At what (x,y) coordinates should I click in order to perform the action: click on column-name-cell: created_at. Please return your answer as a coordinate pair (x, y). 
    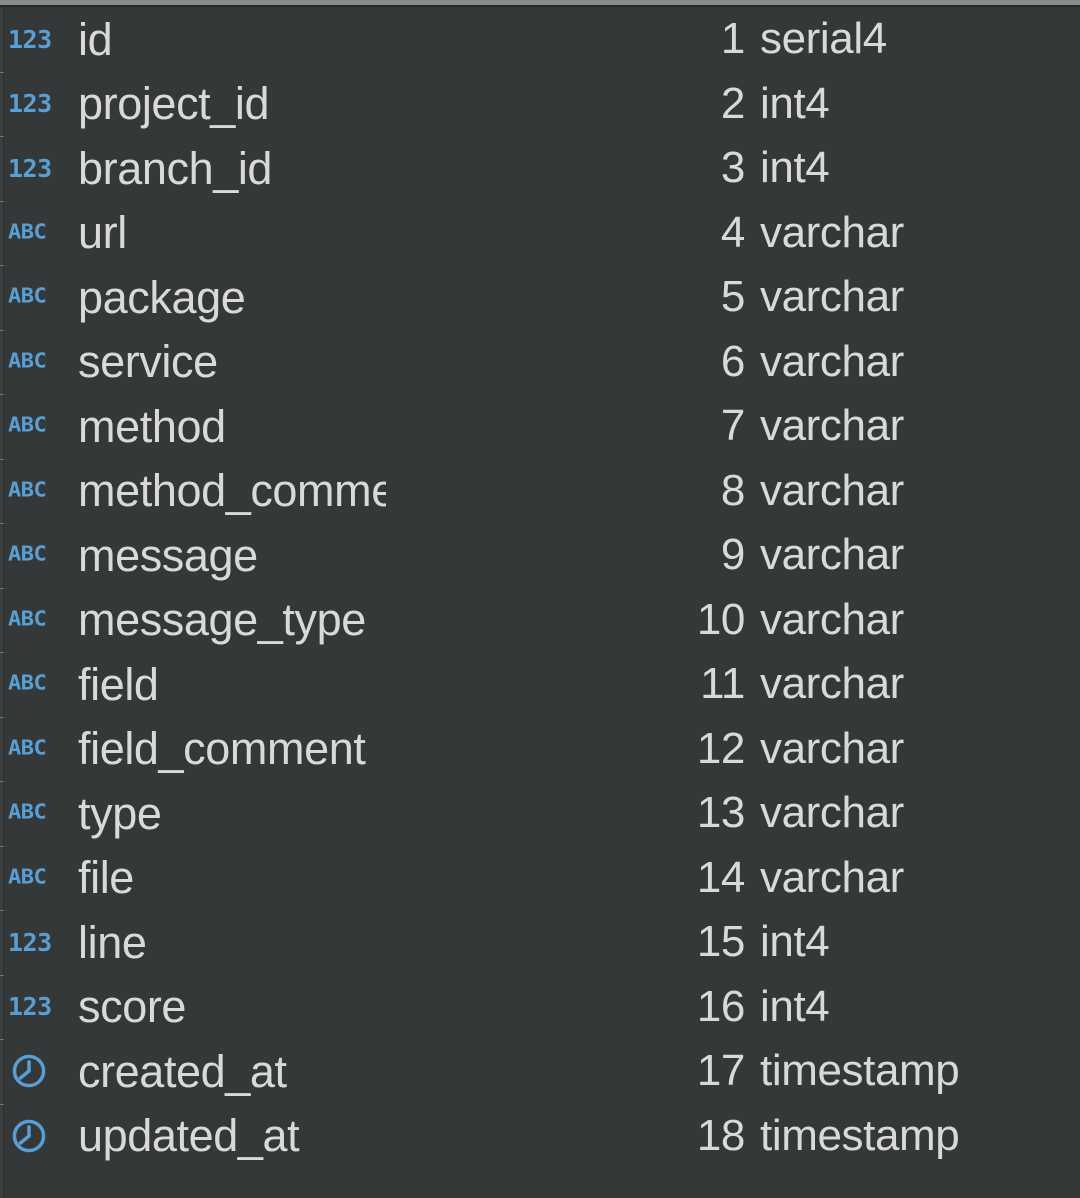
    Looking at the image, I should click on (232, 1071).